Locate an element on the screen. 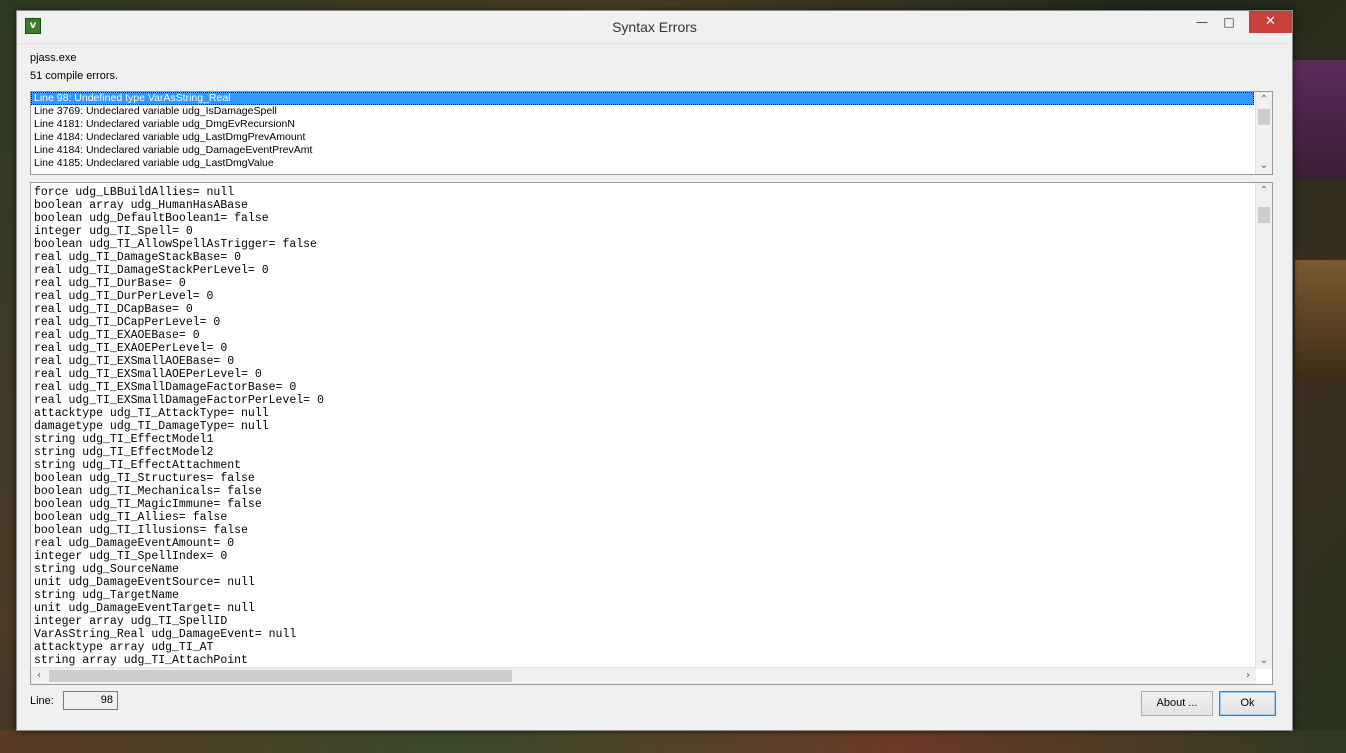 Image resolution: width=1346 pixels, height=753 pixels. code-line: unit udg_DamageEventTarget= null is located at coordinates (144, 608).